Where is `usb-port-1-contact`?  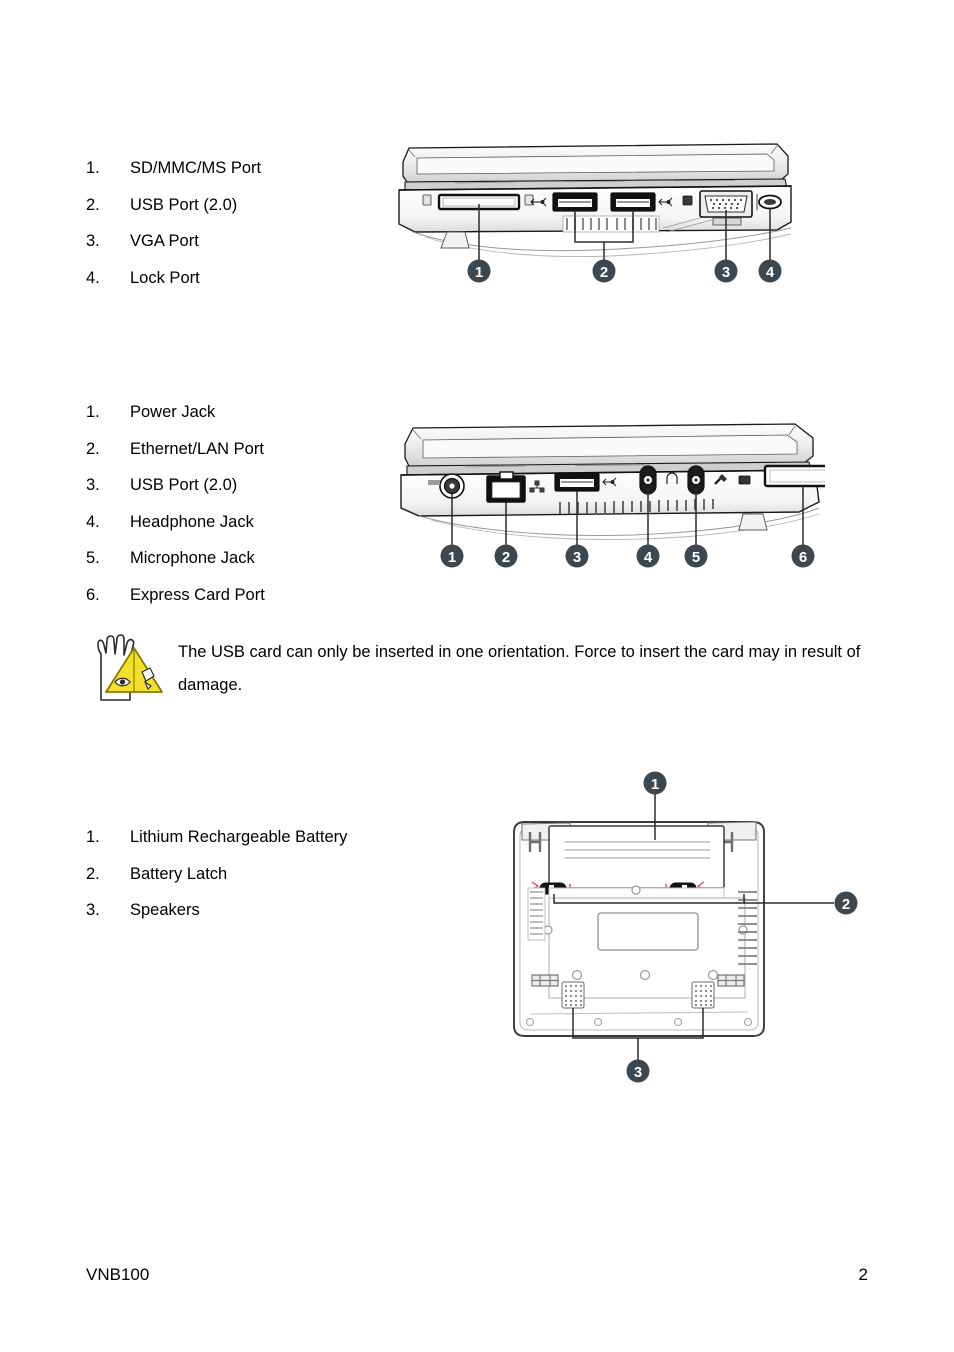 usb-port-1-contact is located at coordinates (575, 202).